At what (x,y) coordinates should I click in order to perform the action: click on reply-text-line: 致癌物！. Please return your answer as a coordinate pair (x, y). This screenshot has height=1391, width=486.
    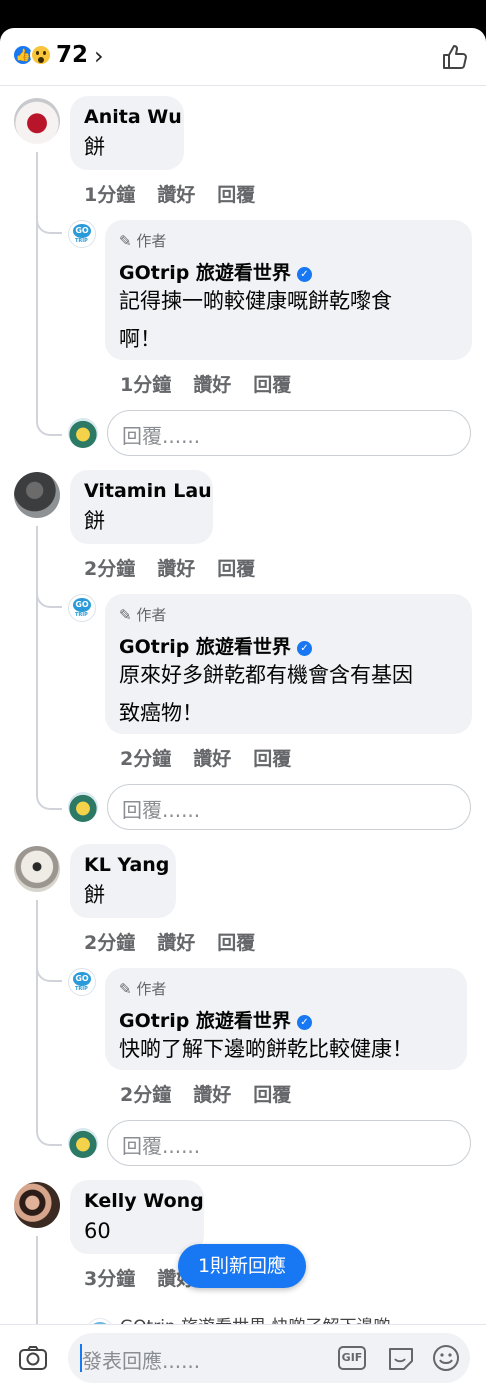
    Looking at the image, I should click on (161, 713).